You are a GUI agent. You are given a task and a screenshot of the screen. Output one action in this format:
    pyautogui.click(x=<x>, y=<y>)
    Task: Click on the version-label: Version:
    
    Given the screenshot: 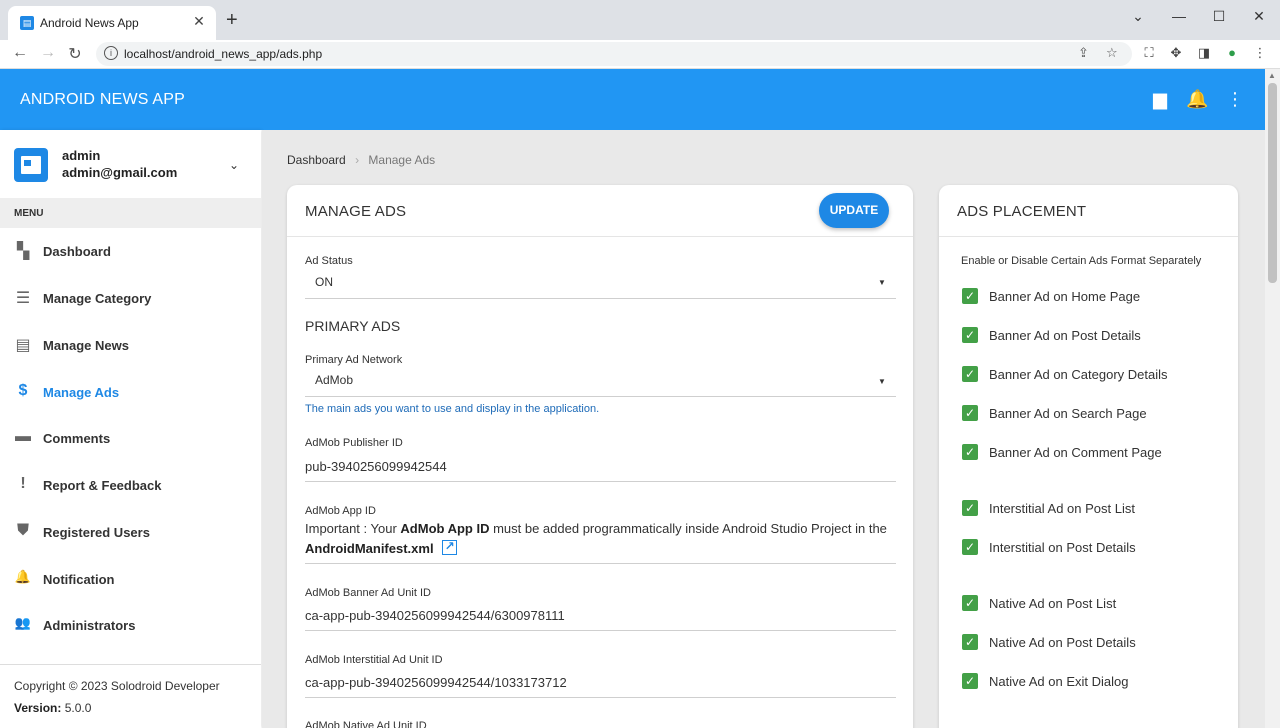 What is the action you would take?
    pyautogui.click(x=38, y=708)
    